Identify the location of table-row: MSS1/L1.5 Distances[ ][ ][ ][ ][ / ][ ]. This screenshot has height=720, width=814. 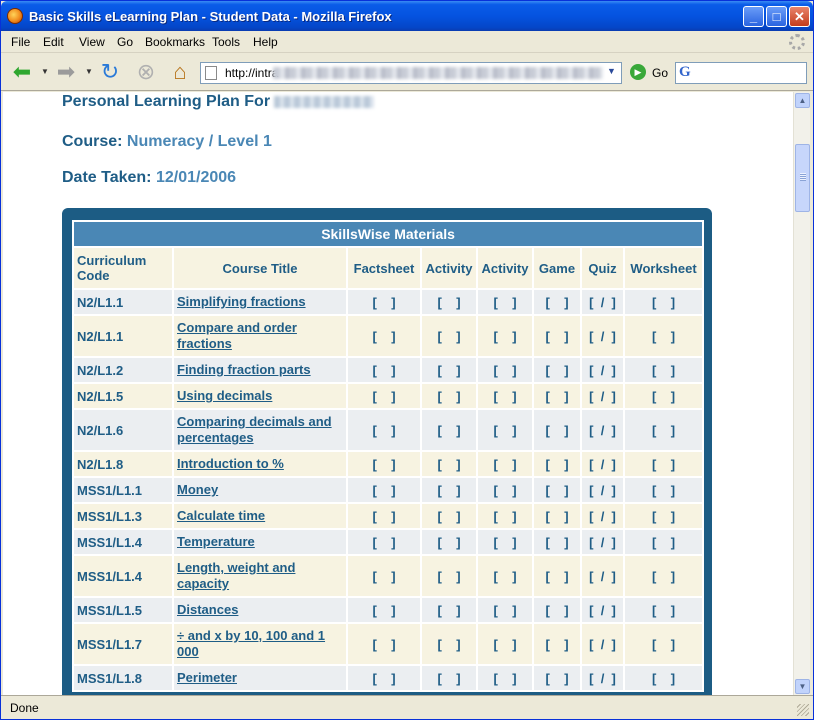
(388, 610).